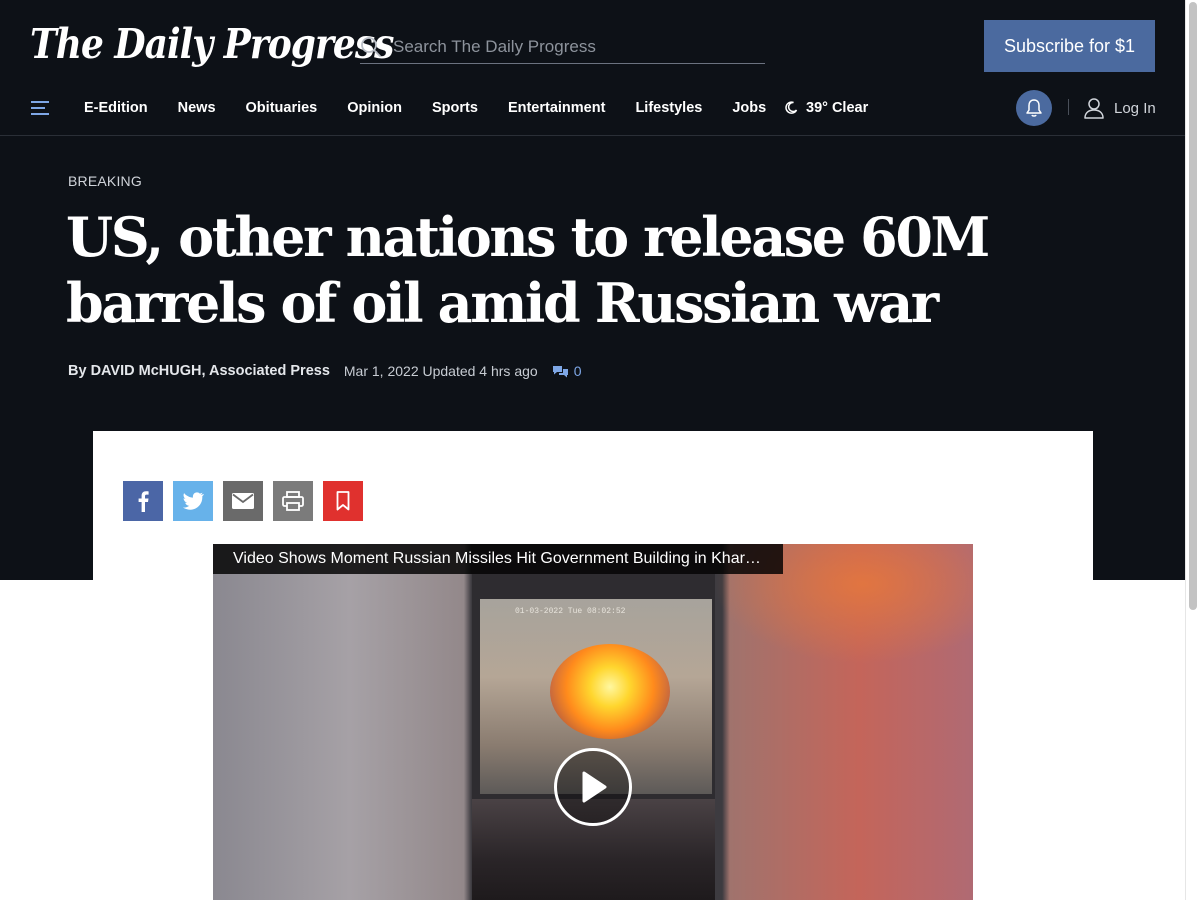  What do you see at coordinates (116, 108) in the screenshot?
I see `nav-item-e-edition: E-Edition` at bounding box center [116, 108].